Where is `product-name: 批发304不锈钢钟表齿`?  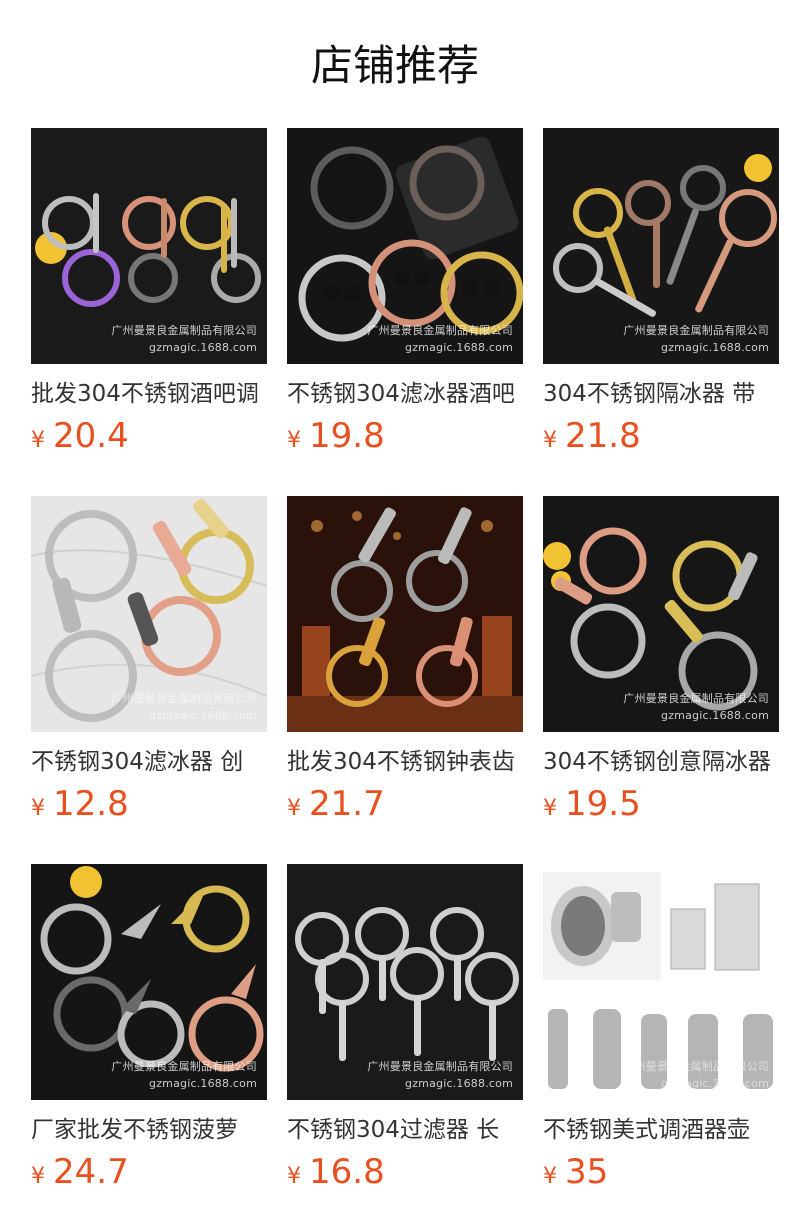 product-name: 批发304不锈钢钟表齿 is located at coordinates (405, 762).